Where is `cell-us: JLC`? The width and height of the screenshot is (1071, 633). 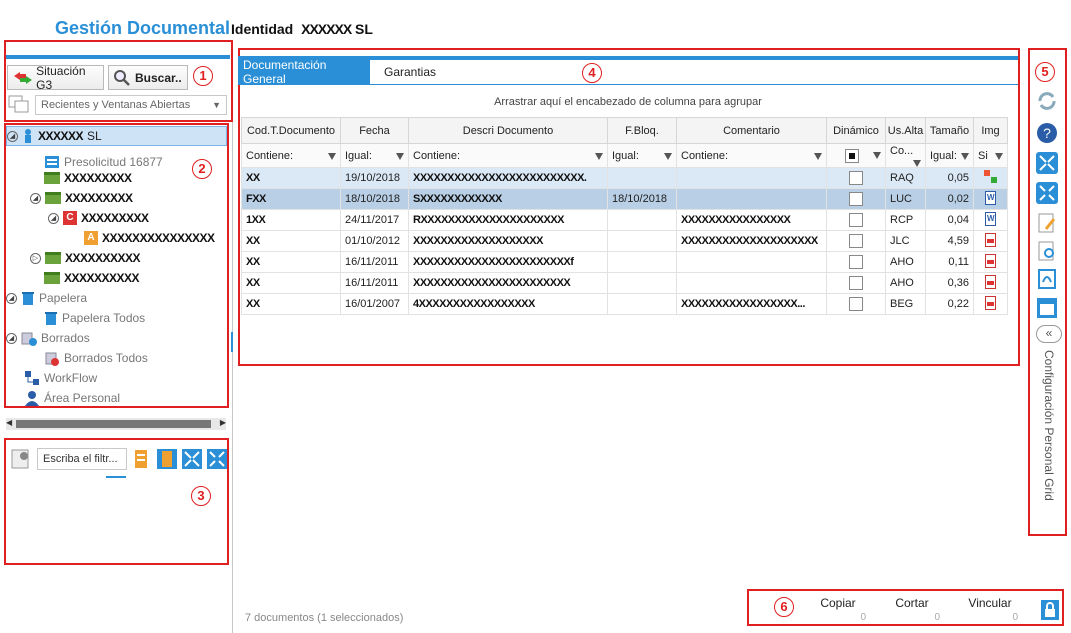
cell-us: JLC is located at coordinates (905, 241).